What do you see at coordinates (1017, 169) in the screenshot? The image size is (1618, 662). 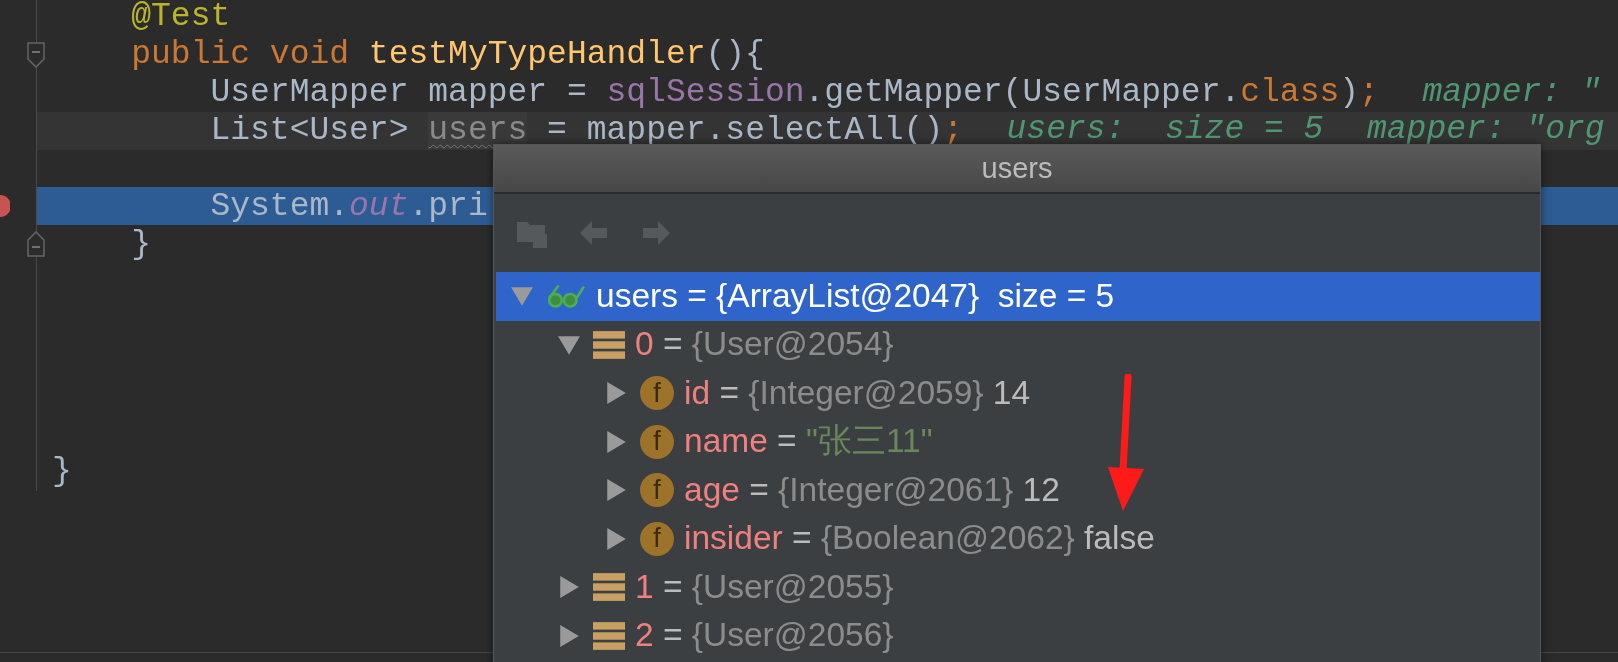 I see `popup-title: users` at bounding box center [1017, 169].